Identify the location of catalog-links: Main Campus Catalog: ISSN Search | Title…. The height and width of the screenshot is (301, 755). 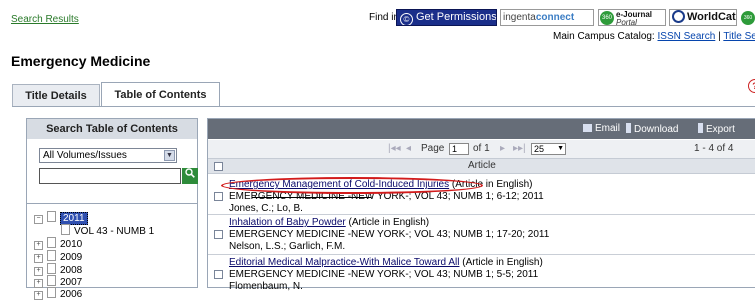
(654, 36).